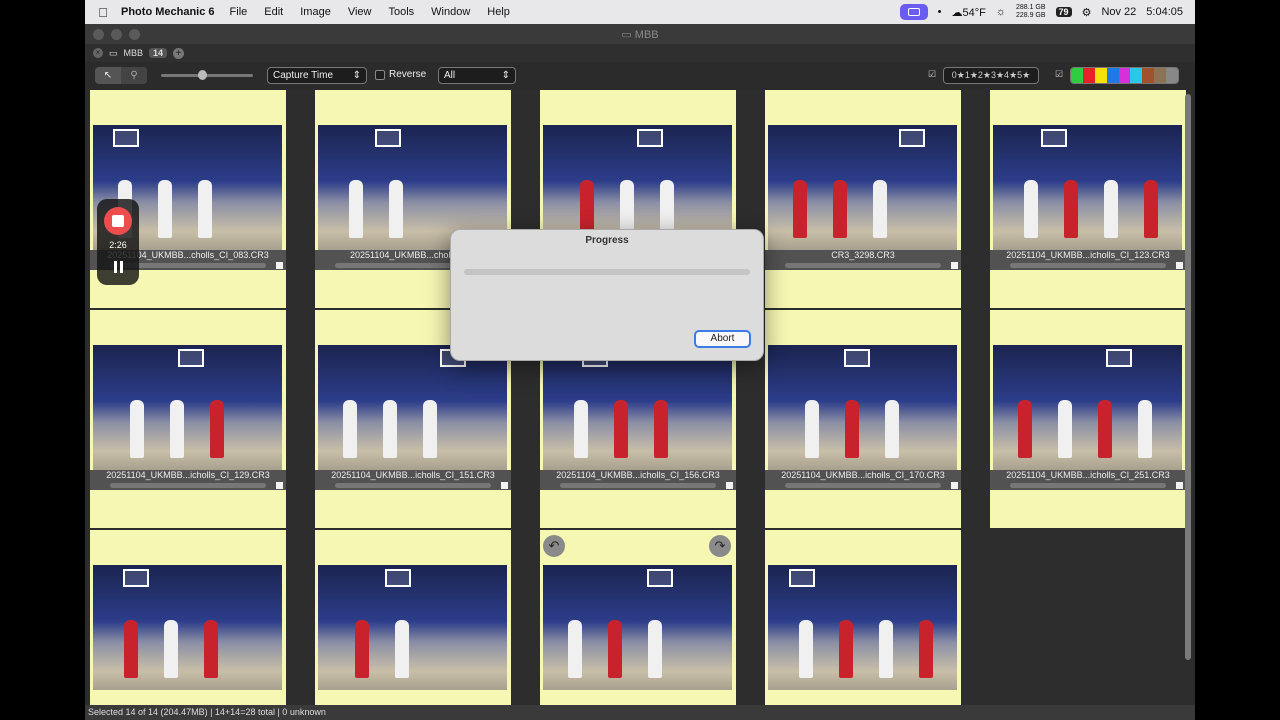 The height and width of the screenshot is (720, 1280). I want to click on abort-button: Abort, so click(722, 339).